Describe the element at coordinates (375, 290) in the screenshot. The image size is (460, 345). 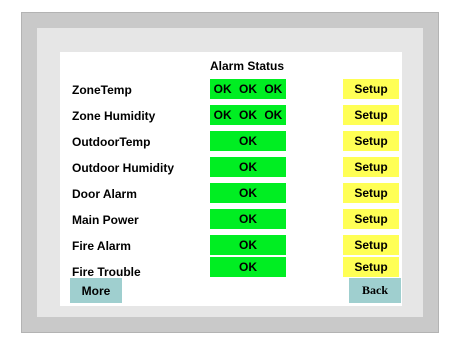
I see `back-button: Back` at that location.